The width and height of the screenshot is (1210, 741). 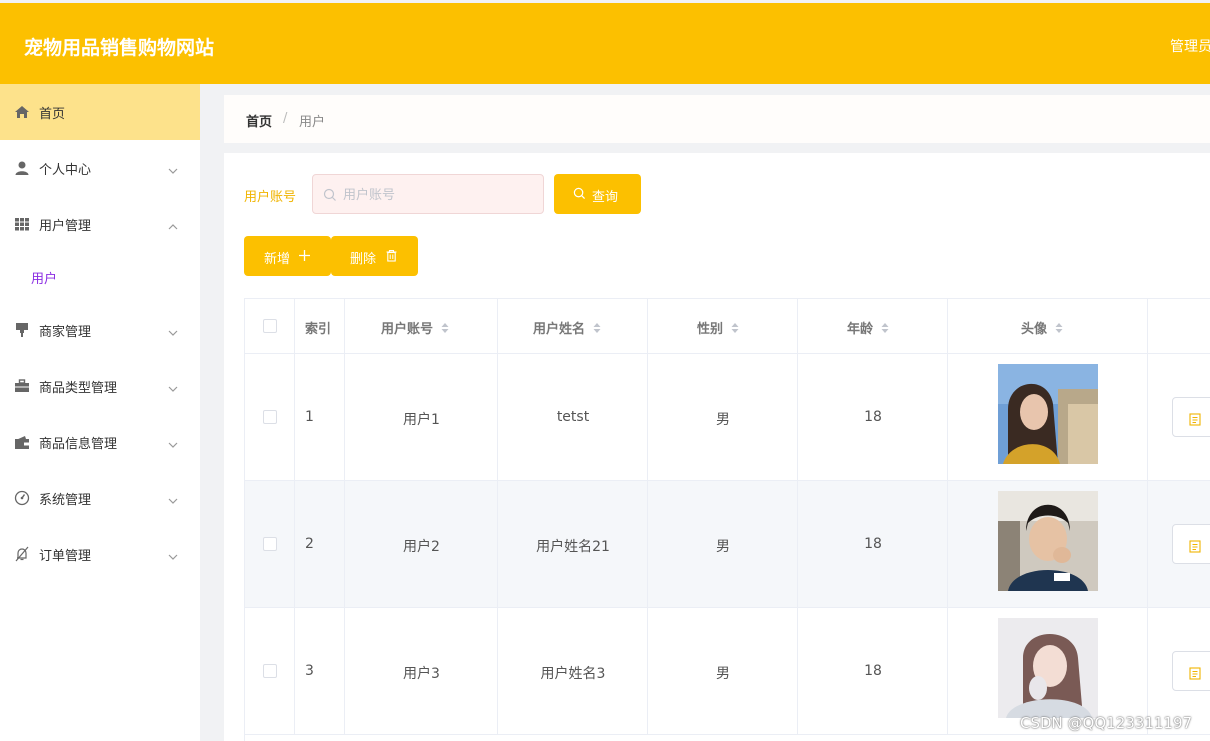 I want to click on sidebar-item-label: 用户管理, so click(x=65, y=226).